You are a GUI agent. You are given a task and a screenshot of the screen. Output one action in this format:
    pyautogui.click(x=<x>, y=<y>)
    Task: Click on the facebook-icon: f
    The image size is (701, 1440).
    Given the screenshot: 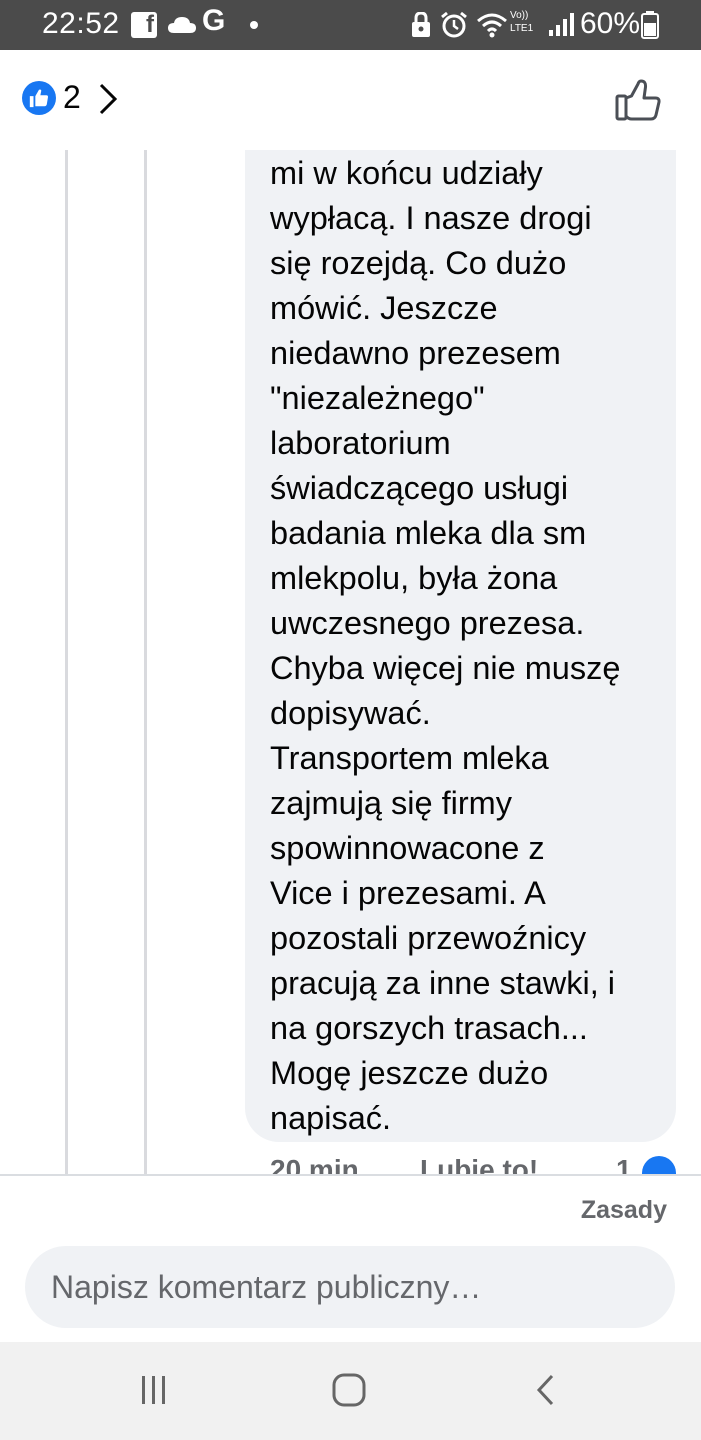 What is the action you would take?
    pyautogui.click(x=144, y=25)
    